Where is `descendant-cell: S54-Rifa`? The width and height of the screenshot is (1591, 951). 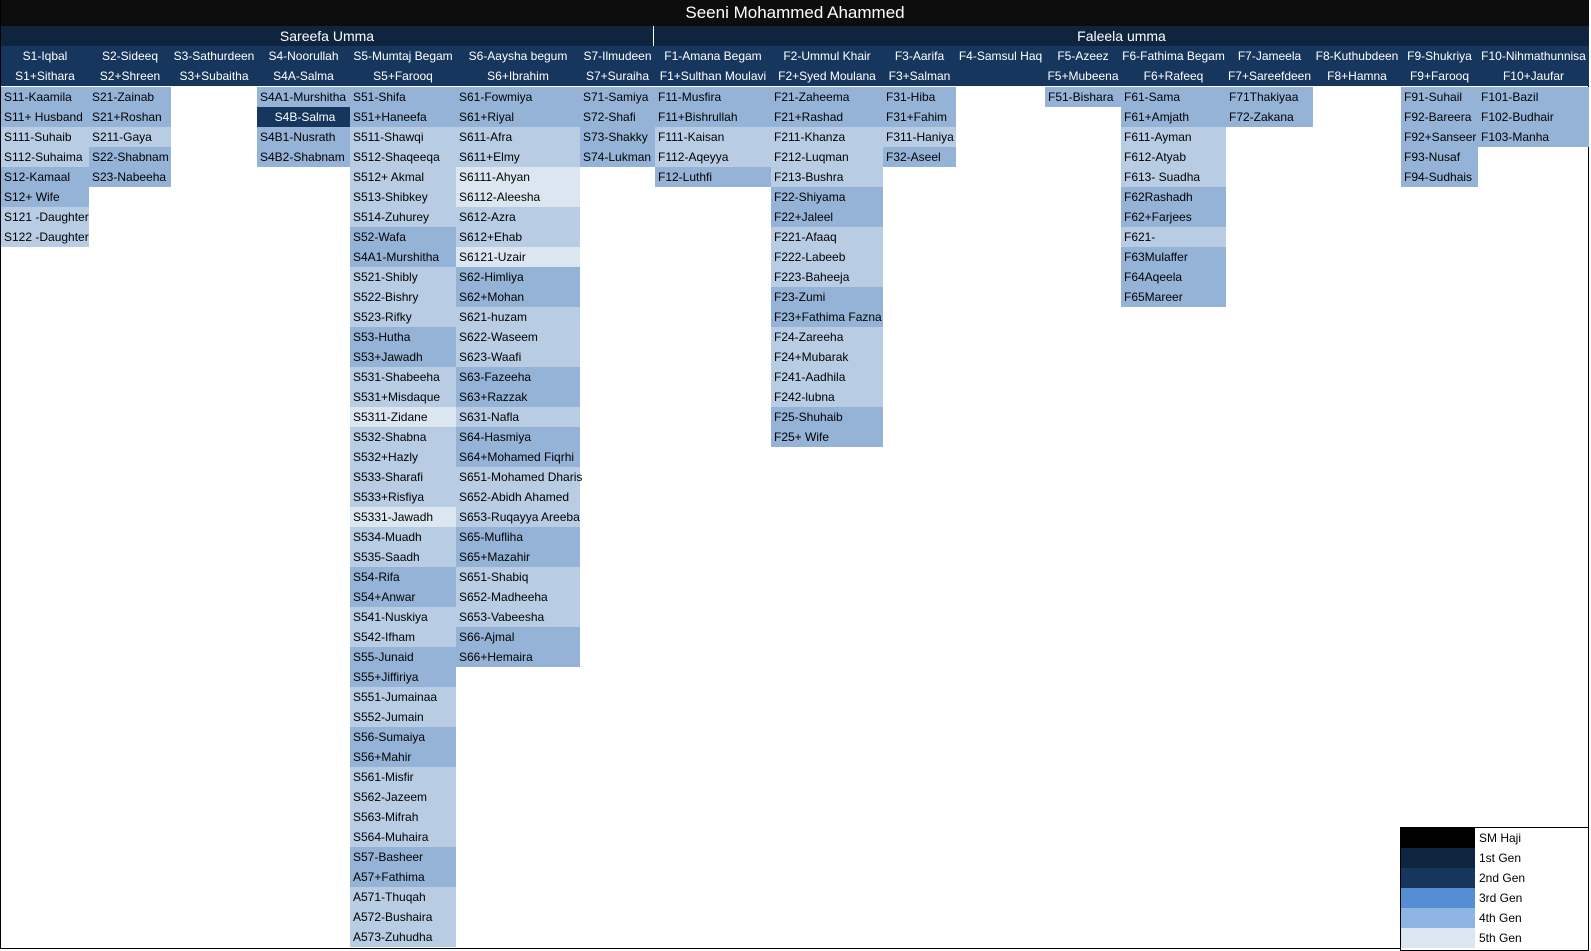 descendant-cell: S54-Rifa is located at coordinates (403, 577).